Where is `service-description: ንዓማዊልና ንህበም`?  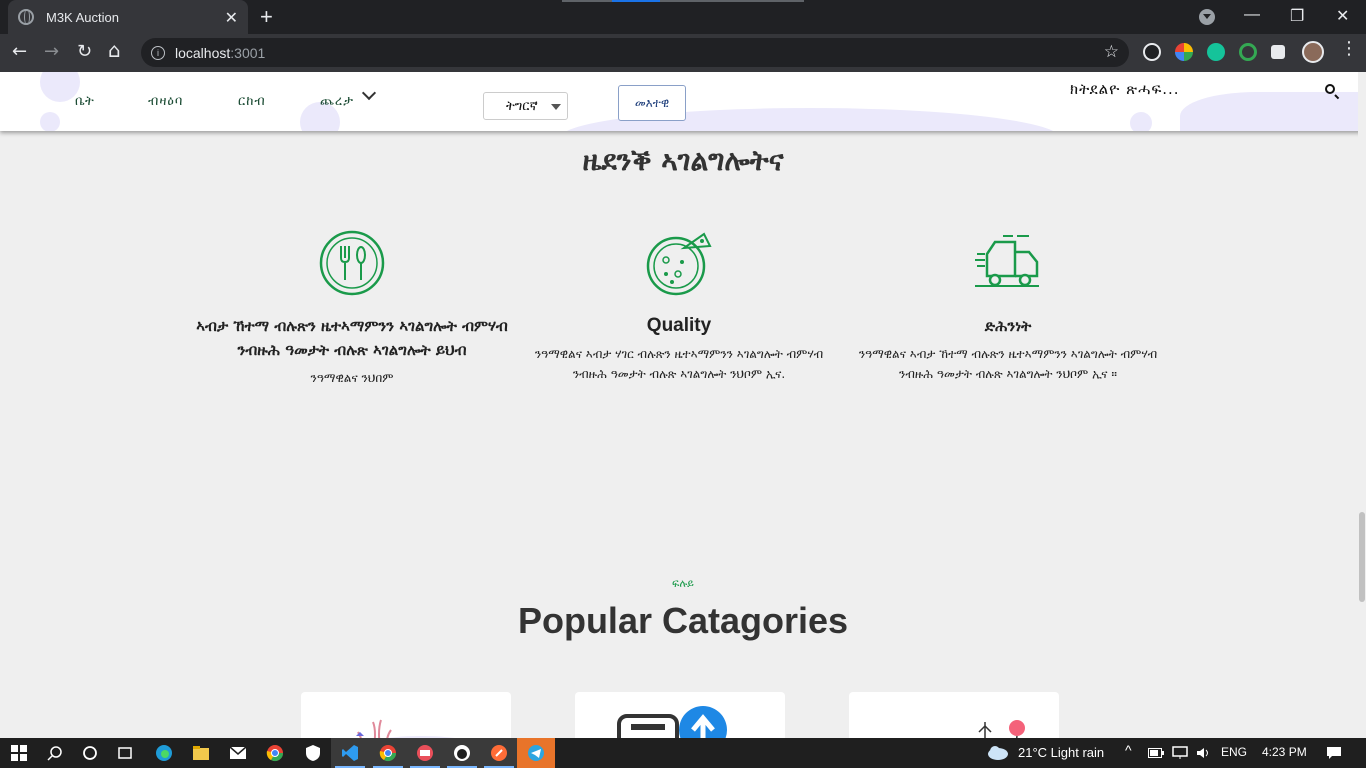 service-description: ንዓማዊልና ንህበም is located at coordinates (352, 378).